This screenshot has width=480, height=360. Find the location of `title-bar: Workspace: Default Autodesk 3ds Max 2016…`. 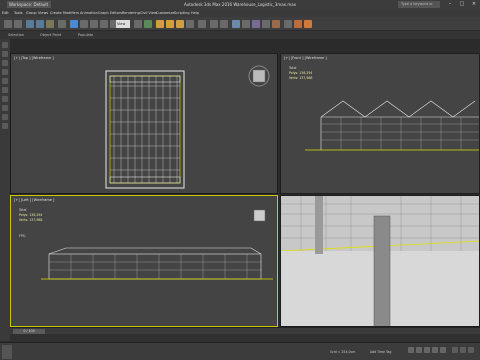

title-bar: Workspace: Default Autodesk 3ds Max 2016… is located at coordinates (240, 6).